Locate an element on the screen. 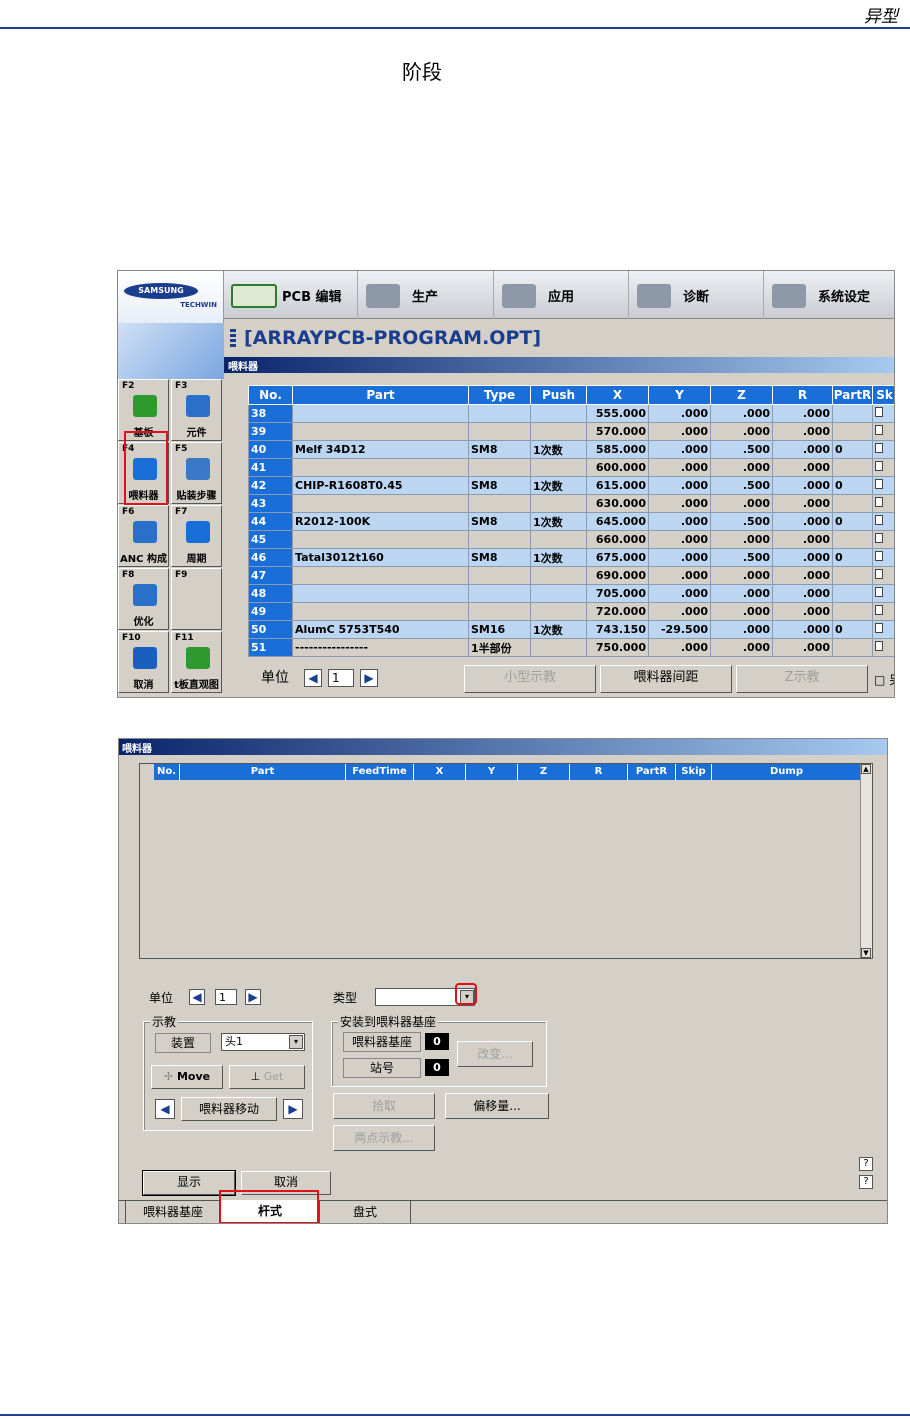  z-teach-button: Z示教 is located at coordinates (802, 679).